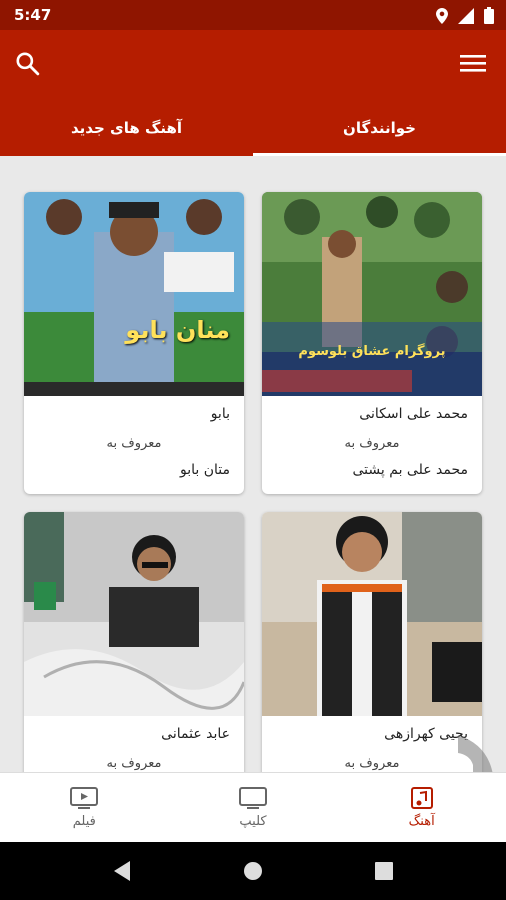  Describe the element at coordinates (410, 470) in the screenshot. I see `singer-full-name: محمد علی بم پشتی` at that location.